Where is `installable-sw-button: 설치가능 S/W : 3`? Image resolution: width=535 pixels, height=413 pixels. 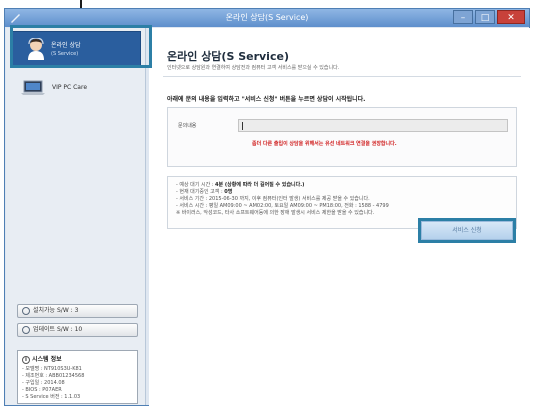 installable-sw-button: 설치가능 S/W : 3 is located at coordinates (77, 311).